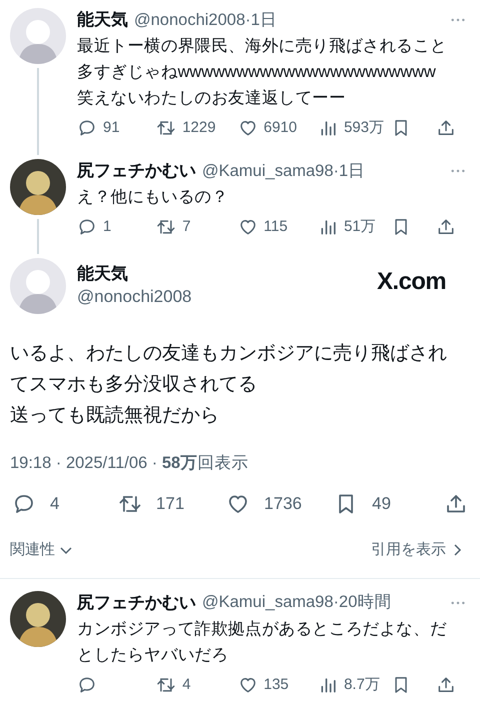 This screenshot has width=480, height=718. What do you see at coordinates (417, 549) in the screenshot?
I see `quotes-link: 引用を表示` at bounding box center [417, 549].